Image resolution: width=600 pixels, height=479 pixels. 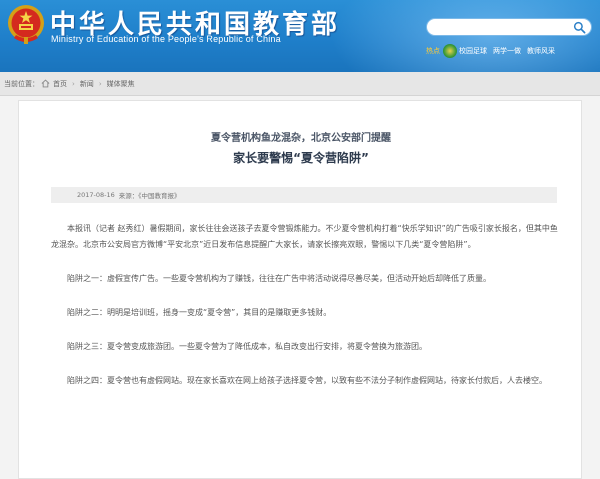 What do you see at coordinates (60, 84) in the screenshot?
I see `breadcrumb-home: 首页` at bounding box center [60, 84].